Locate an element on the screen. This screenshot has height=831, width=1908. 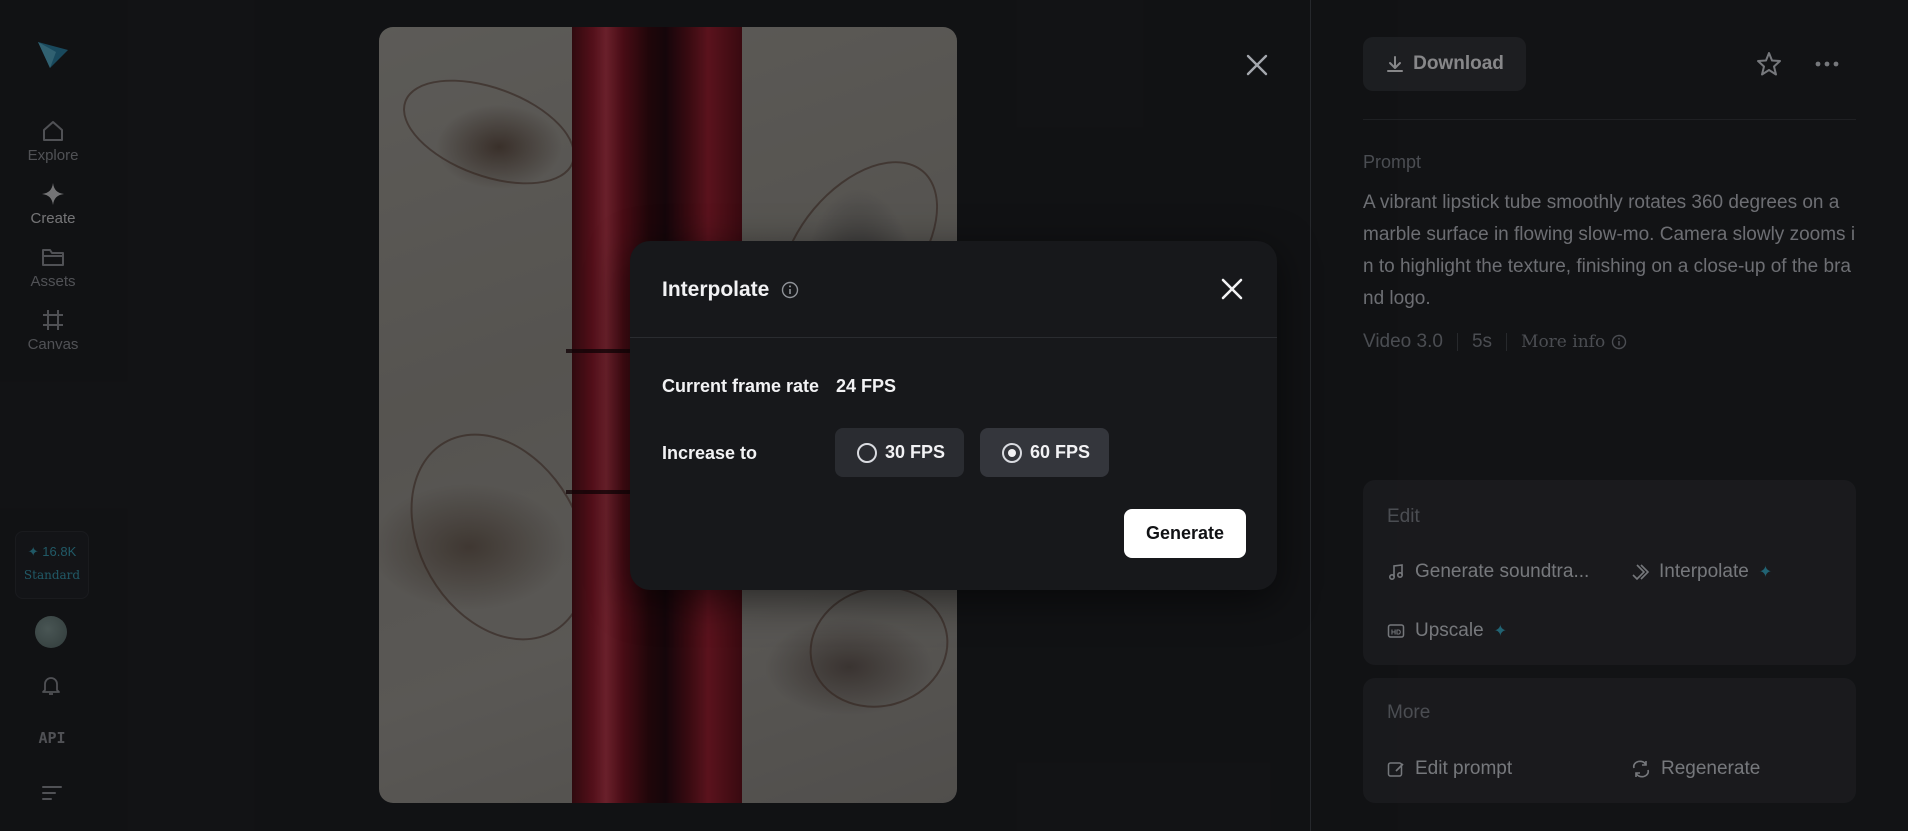
interpolate-icon is located at coordinates (1640, 572).